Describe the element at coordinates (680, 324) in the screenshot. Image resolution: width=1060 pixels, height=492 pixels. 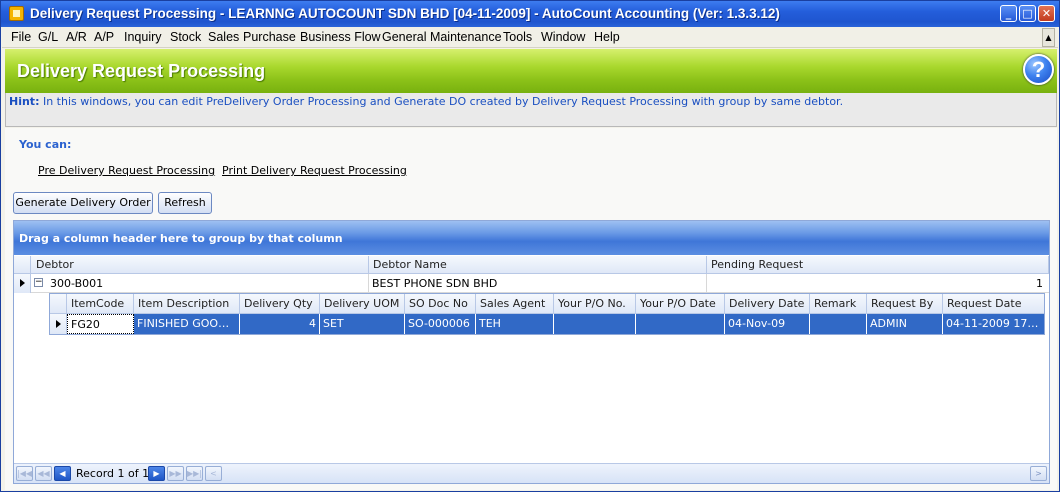
I see `cell-your-po-date` at that location.